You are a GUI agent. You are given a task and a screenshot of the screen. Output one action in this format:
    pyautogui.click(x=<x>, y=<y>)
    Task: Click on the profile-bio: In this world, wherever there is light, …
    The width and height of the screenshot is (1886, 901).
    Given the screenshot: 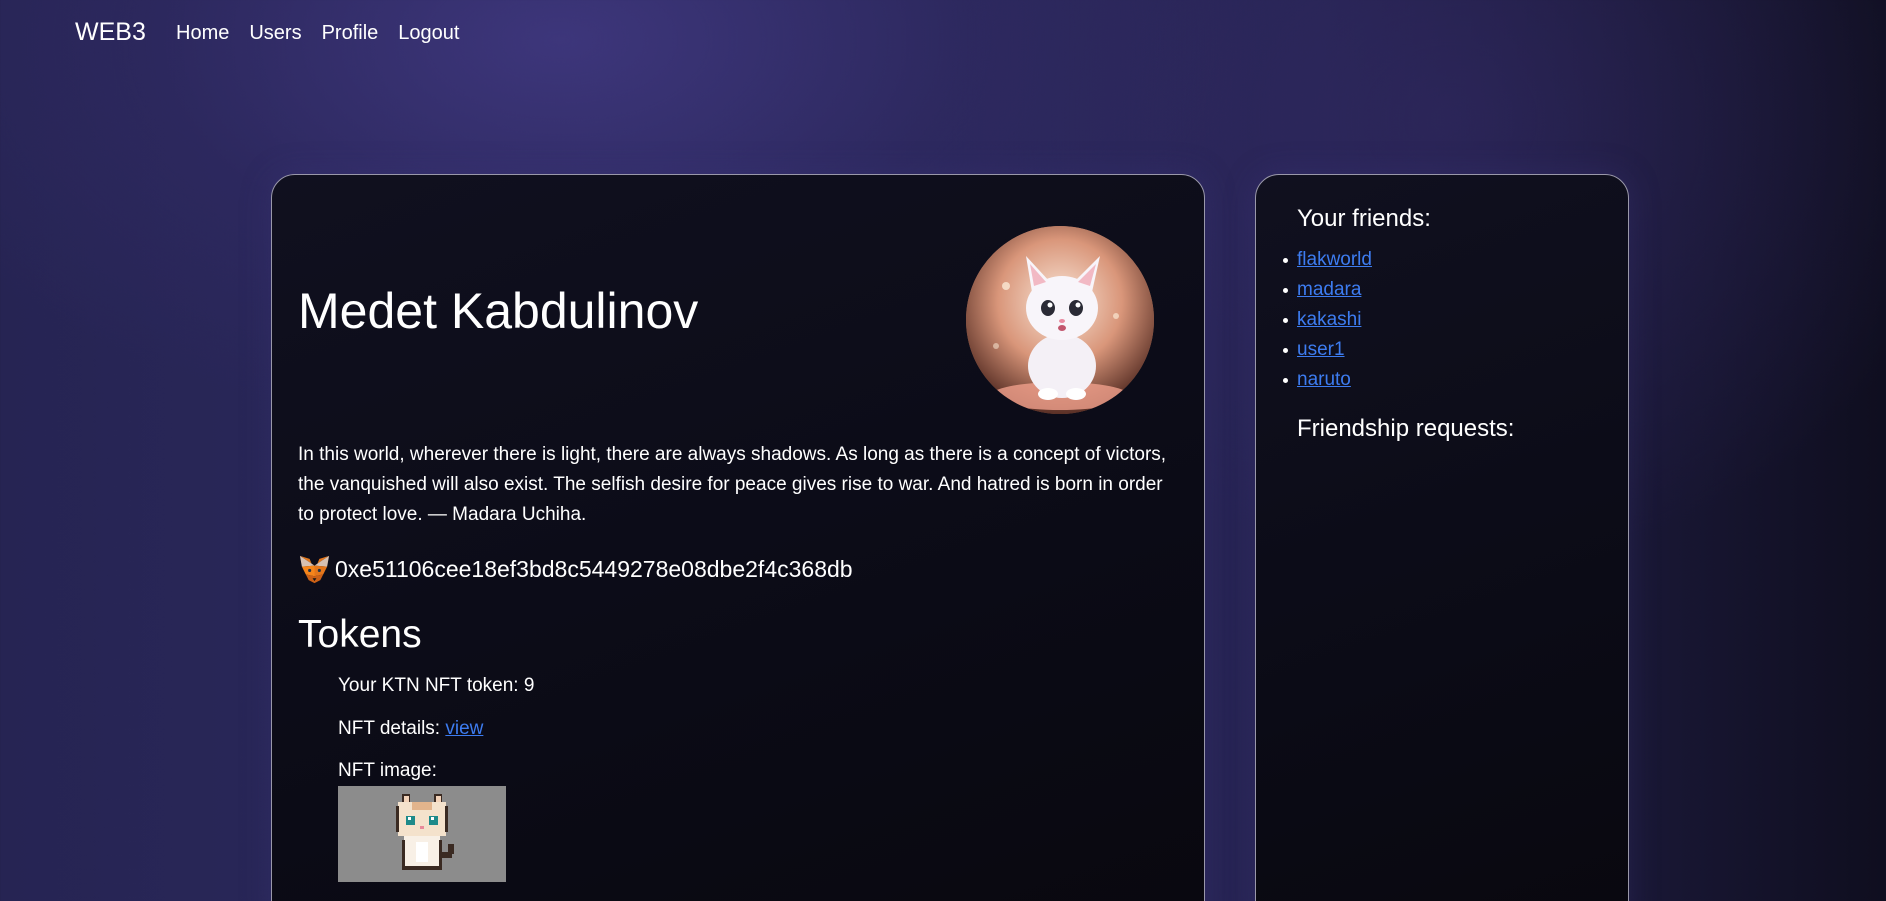 What is the action you would take?
    pyautogui.click(x=732, y=484)
    